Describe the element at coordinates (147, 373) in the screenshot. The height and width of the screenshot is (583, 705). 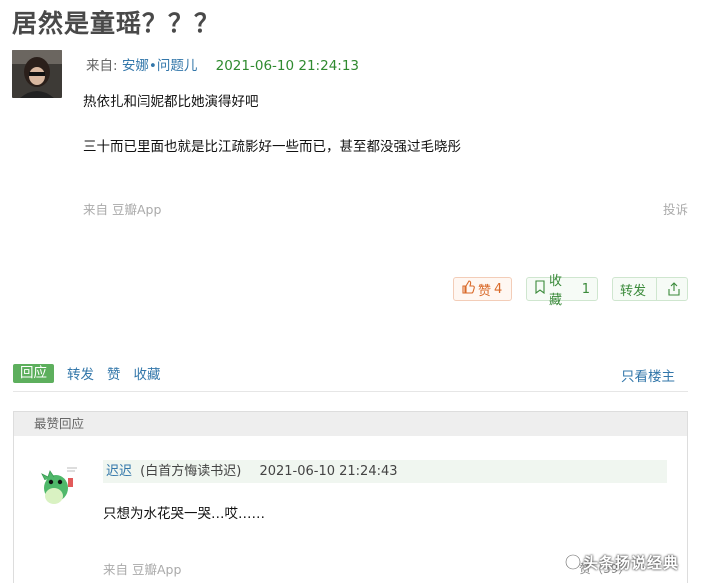
I see `tab-collect: 收藏` at that location.